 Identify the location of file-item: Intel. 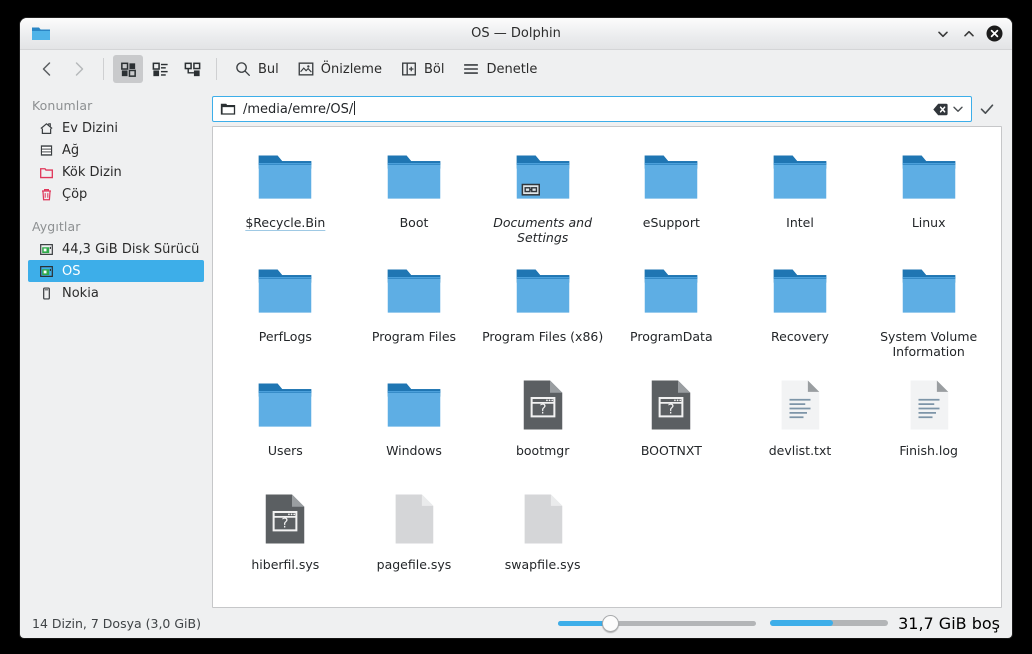
(800, 198).